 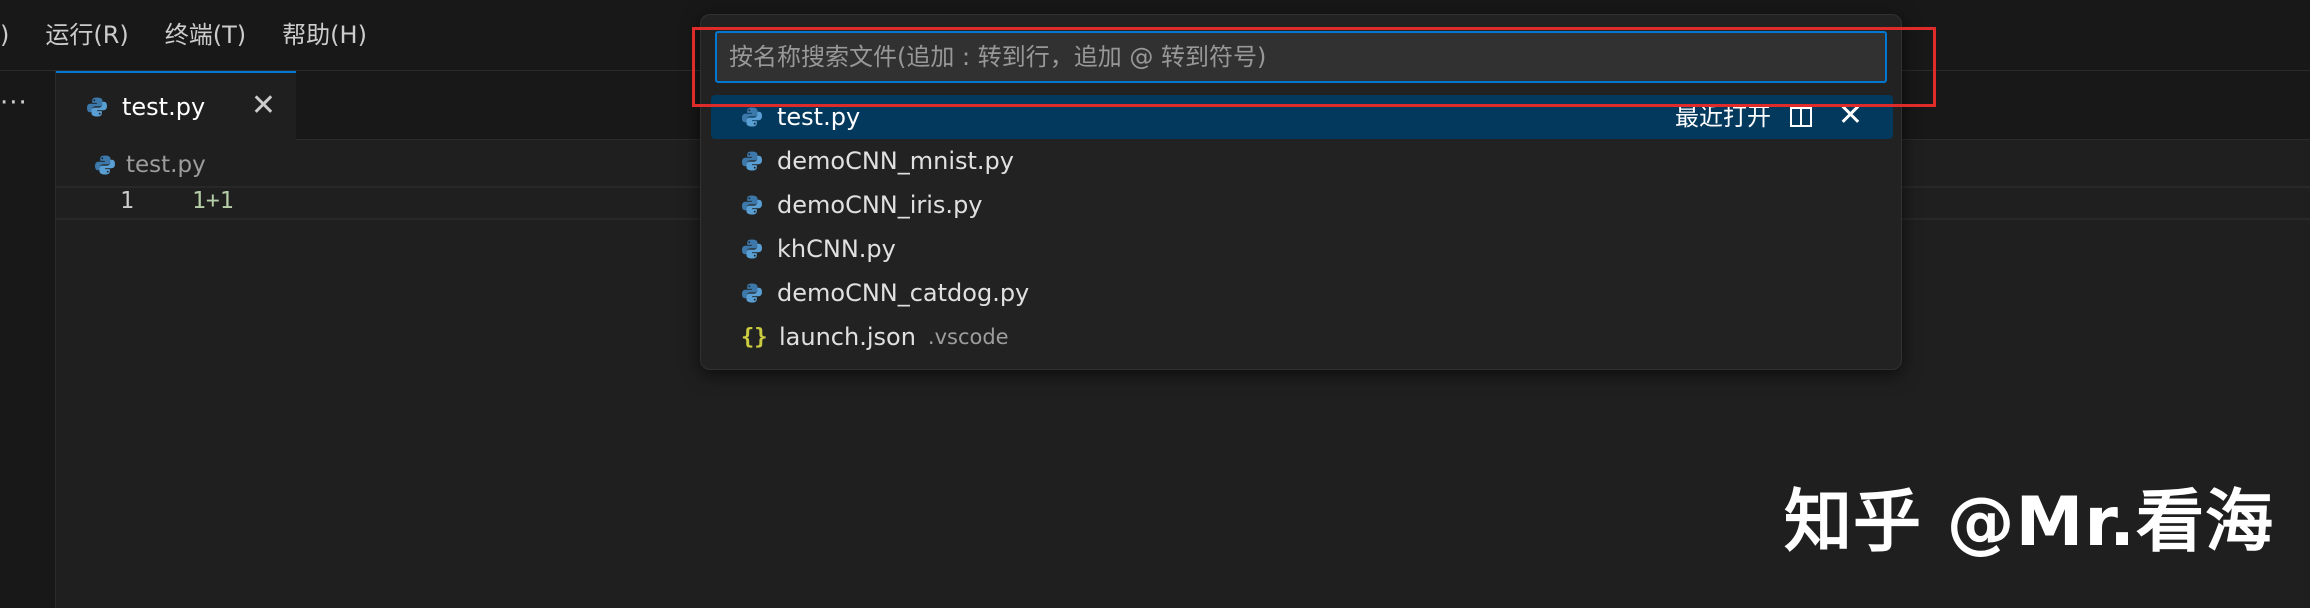 What do you see at coordinates (86, 35) in the screenshot?
I see `menu-item-run: 运行(R)` at bounding box center [86, 35].